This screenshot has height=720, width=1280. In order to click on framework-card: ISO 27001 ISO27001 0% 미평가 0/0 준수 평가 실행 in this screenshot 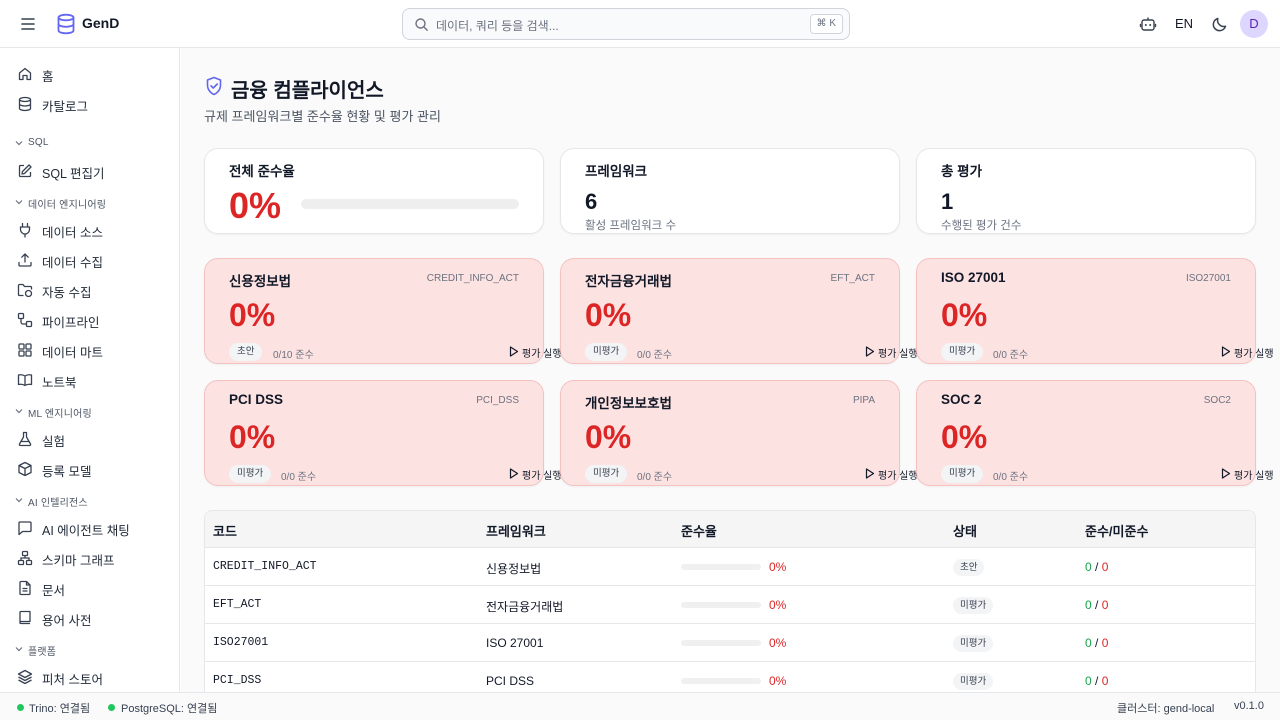, I will do `click(1095, 311)`.